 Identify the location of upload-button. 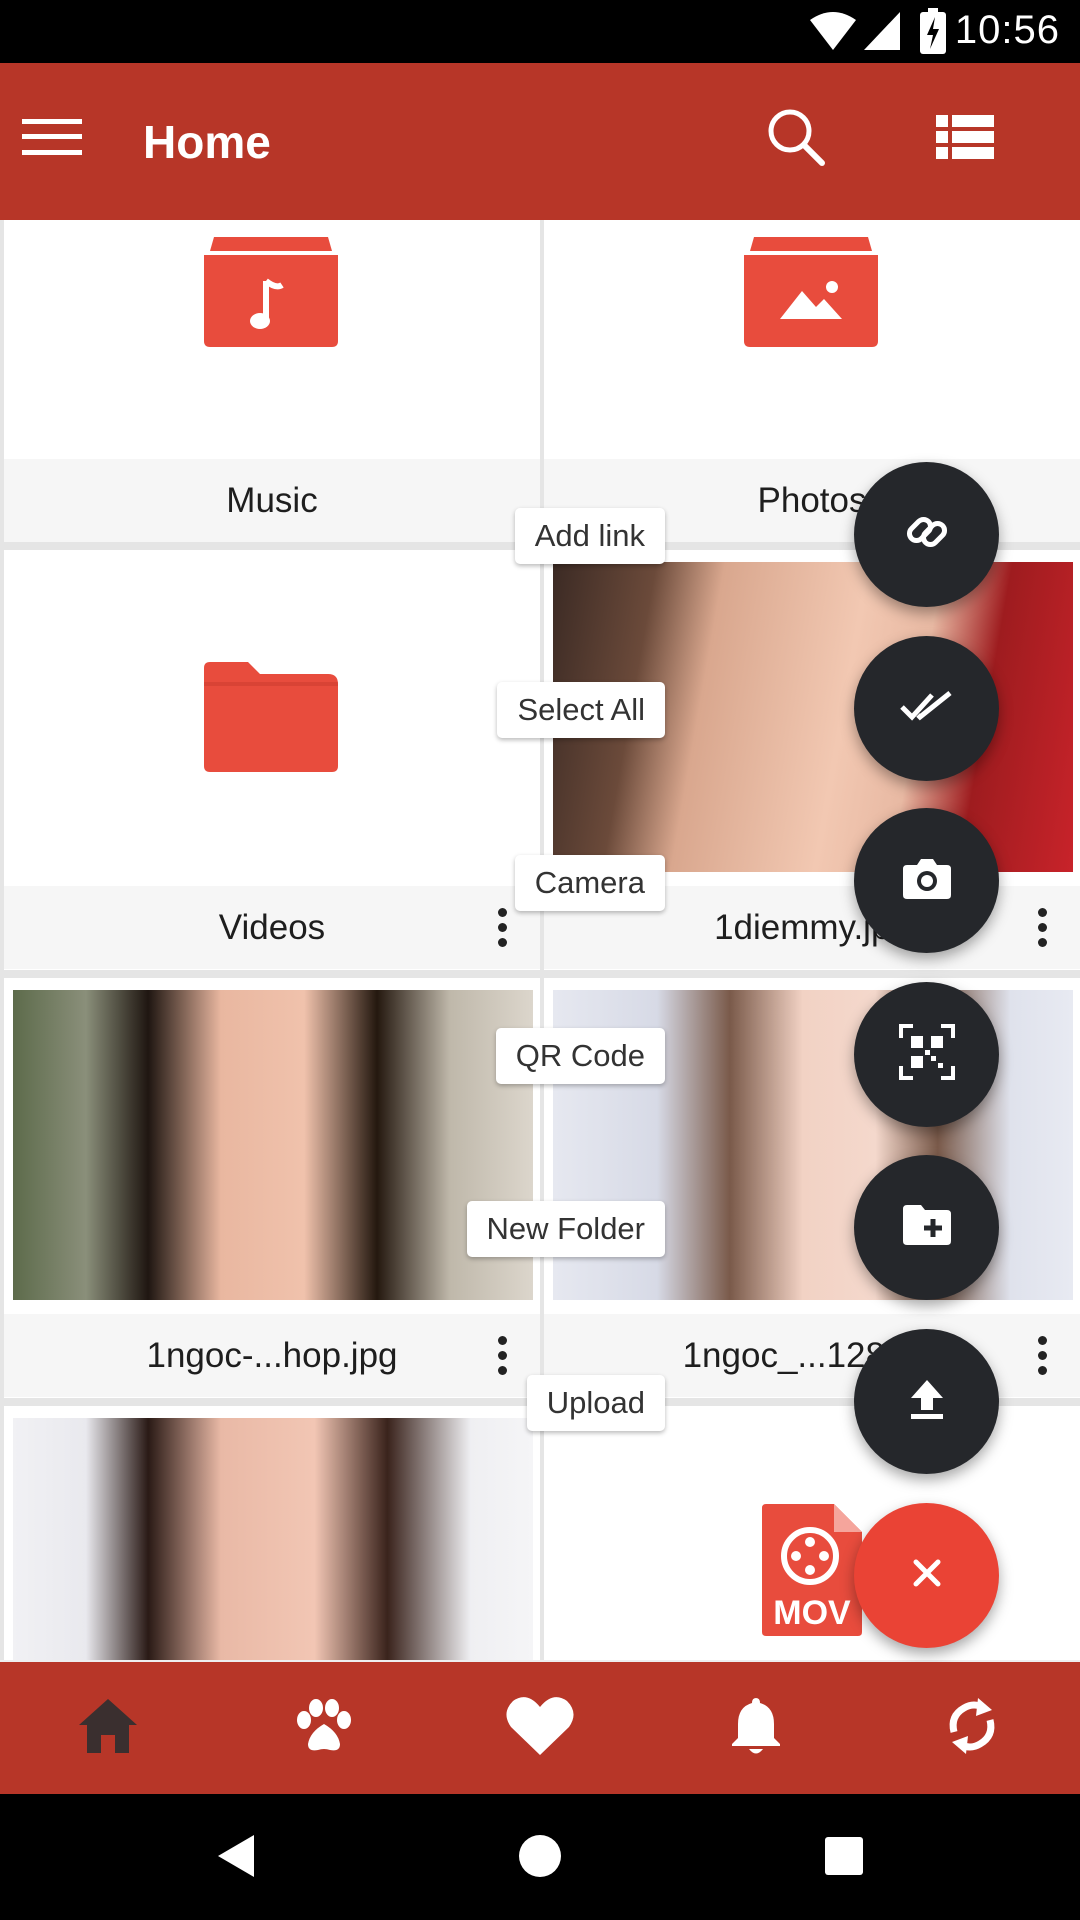
(926, 1401).